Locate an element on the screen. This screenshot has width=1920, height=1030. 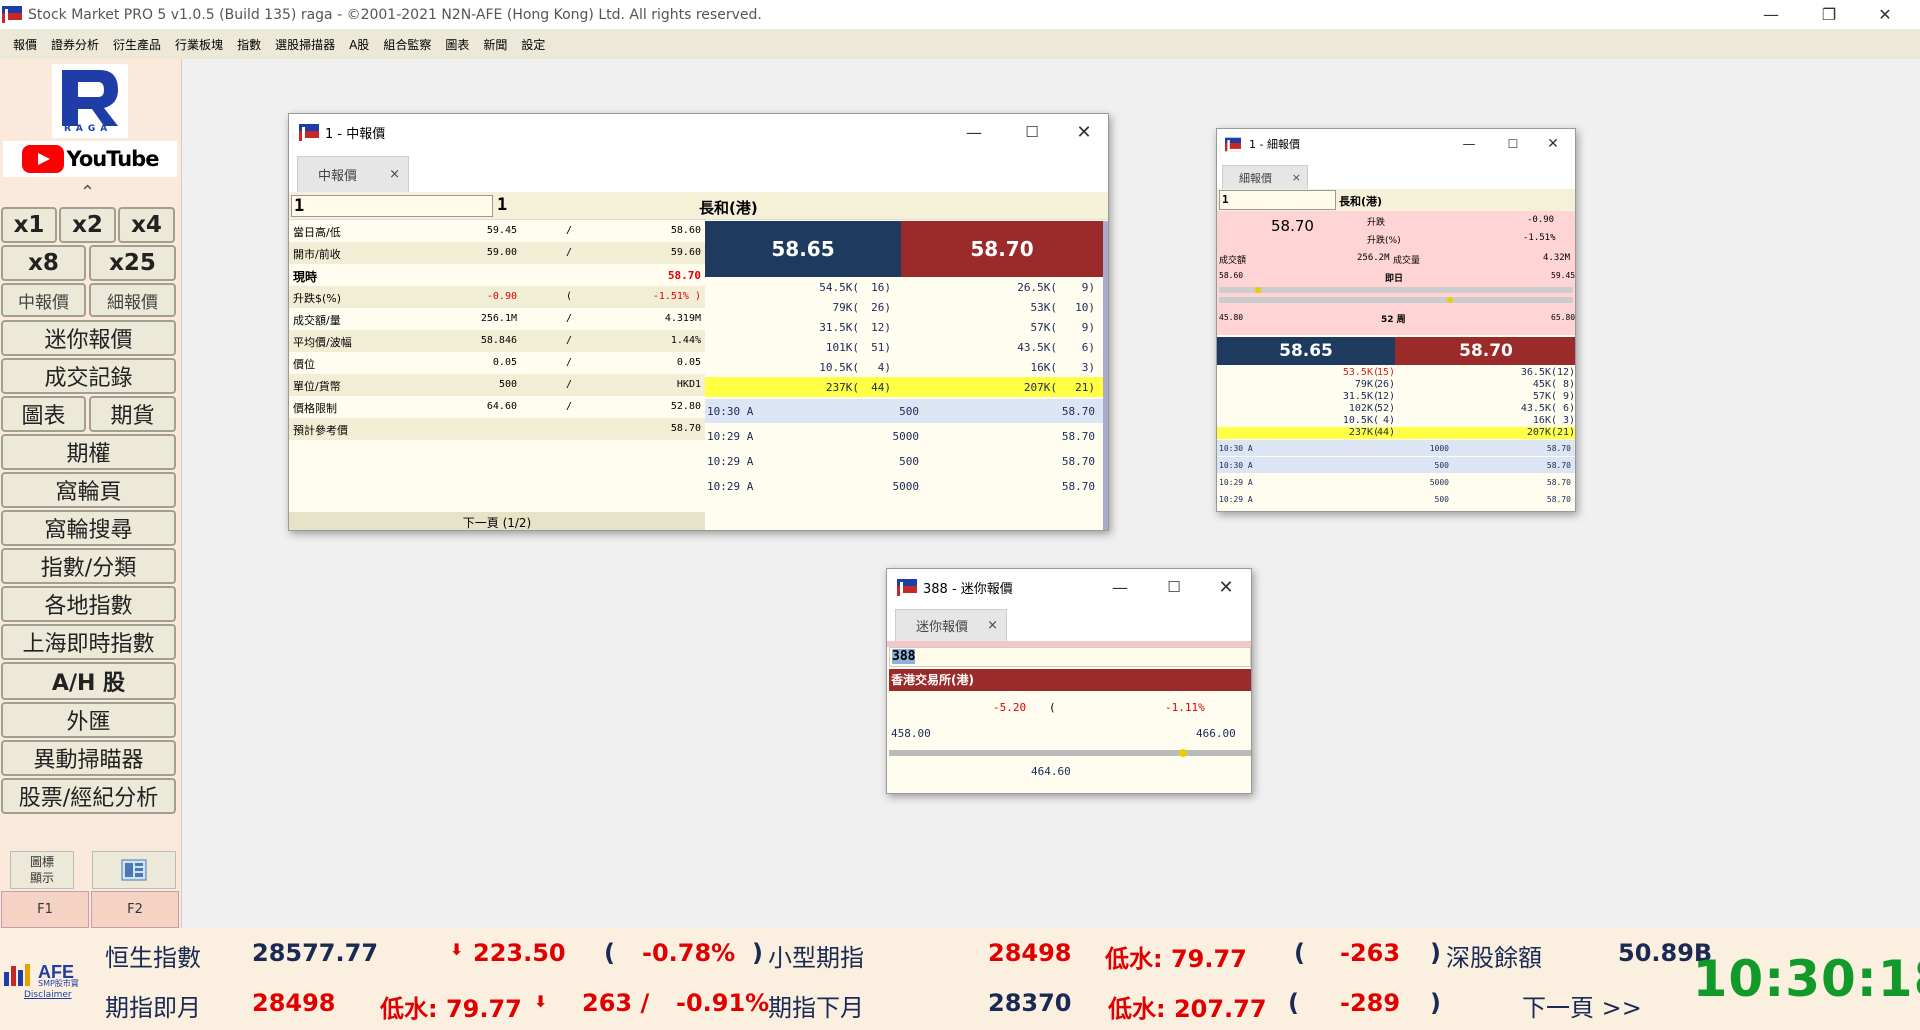
restore-button: ❐ is located at coordinates (1829, 14).